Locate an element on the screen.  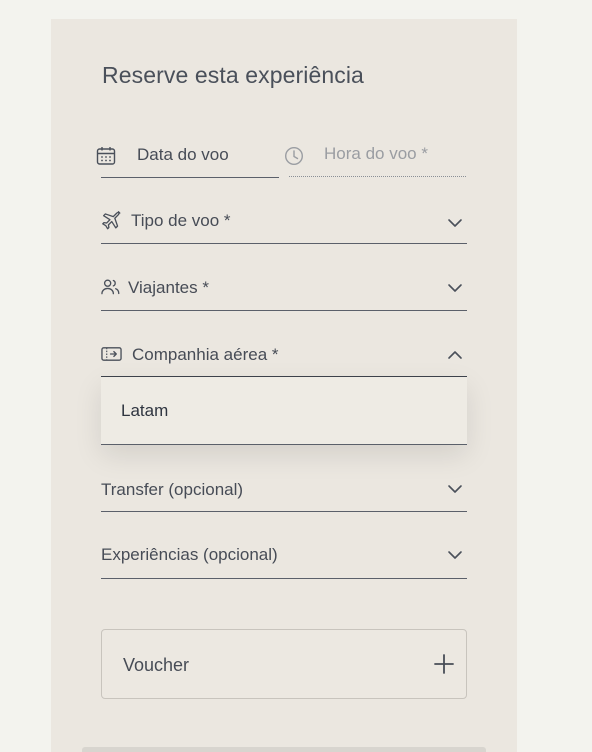
flight-type-underline is located at coordinates (284, 243).